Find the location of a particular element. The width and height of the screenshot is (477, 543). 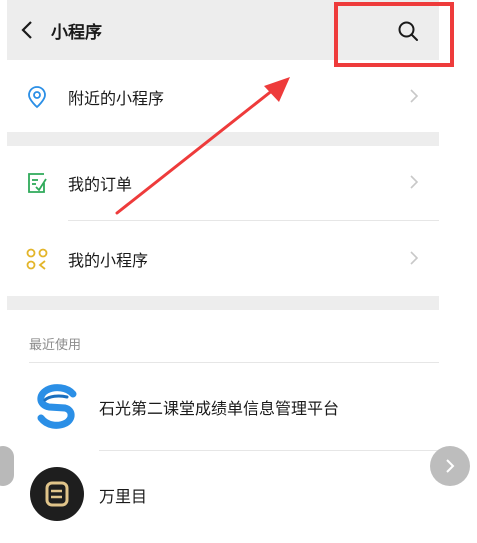

my-orders-item: 我的订单 is located at coordinates (223, 183).